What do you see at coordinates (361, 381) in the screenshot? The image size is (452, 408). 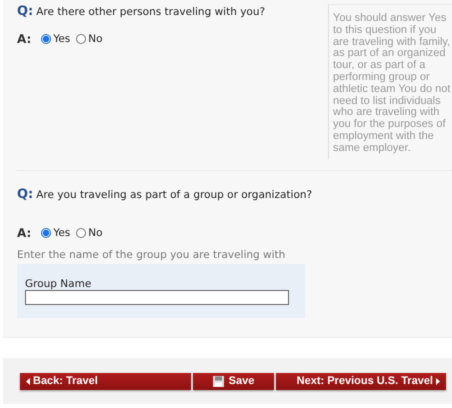 I see `next-button: Next: Previous U.S. Travel` at bounding box center [361, 381].